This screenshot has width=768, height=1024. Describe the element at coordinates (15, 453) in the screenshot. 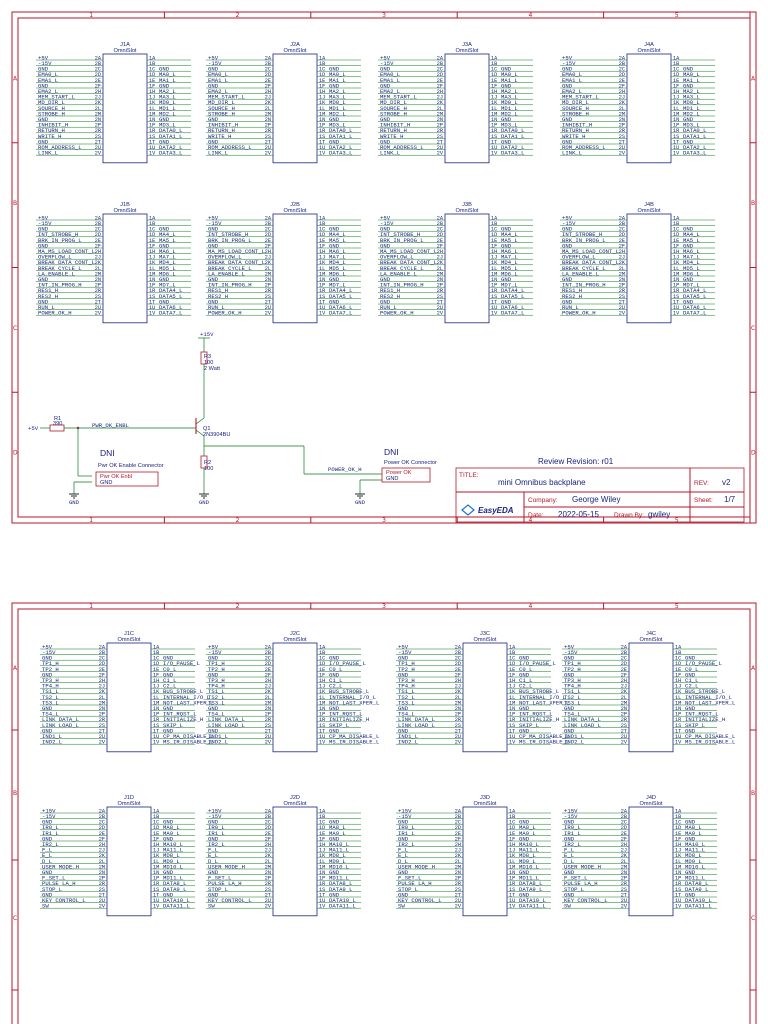

I see `zone-label-left: D` at that location.